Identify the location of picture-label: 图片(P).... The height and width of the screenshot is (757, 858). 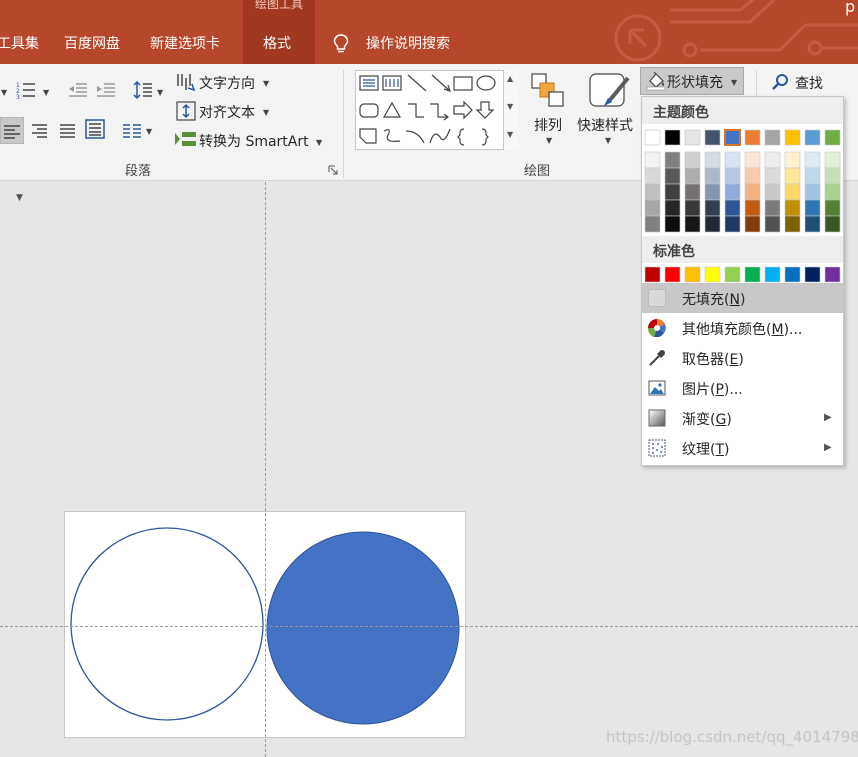
(712, 390).